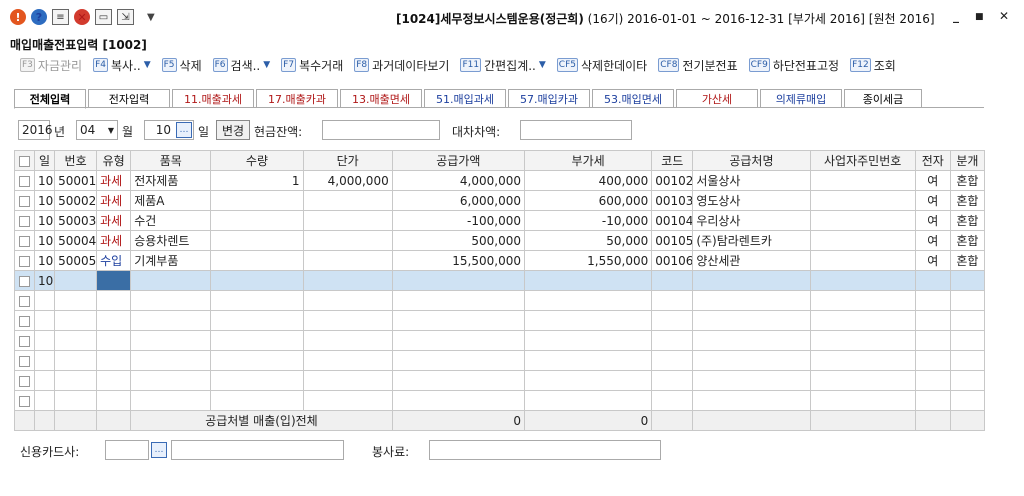  Describe the element at coordinates (401, 65) in the screenshot. I see `toolbar-button-5: F8 과거데이타보기` at that location.